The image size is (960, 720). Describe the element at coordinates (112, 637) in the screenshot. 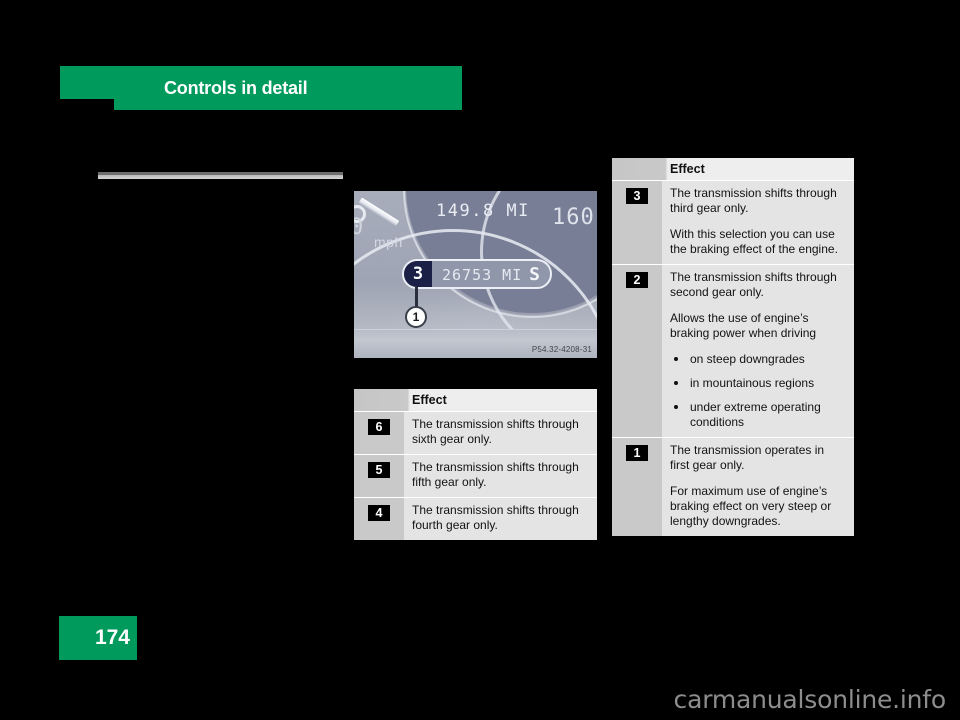

I see `page-number: 174` at that location.